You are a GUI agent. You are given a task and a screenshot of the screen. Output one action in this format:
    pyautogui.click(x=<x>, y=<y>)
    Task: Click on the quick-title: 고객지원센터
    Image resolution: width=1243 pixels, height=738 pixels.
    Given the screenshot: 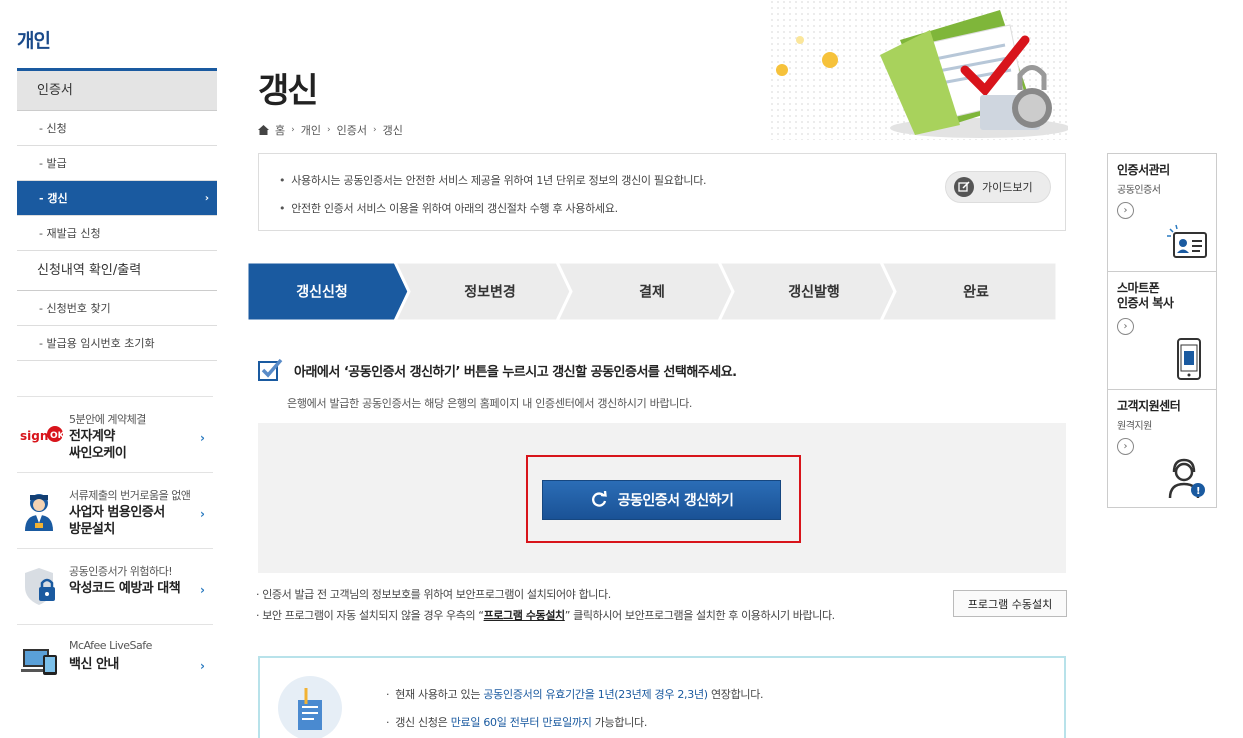 What is the action you would take?
    pyautogui.click(x=1149, y=406)
    